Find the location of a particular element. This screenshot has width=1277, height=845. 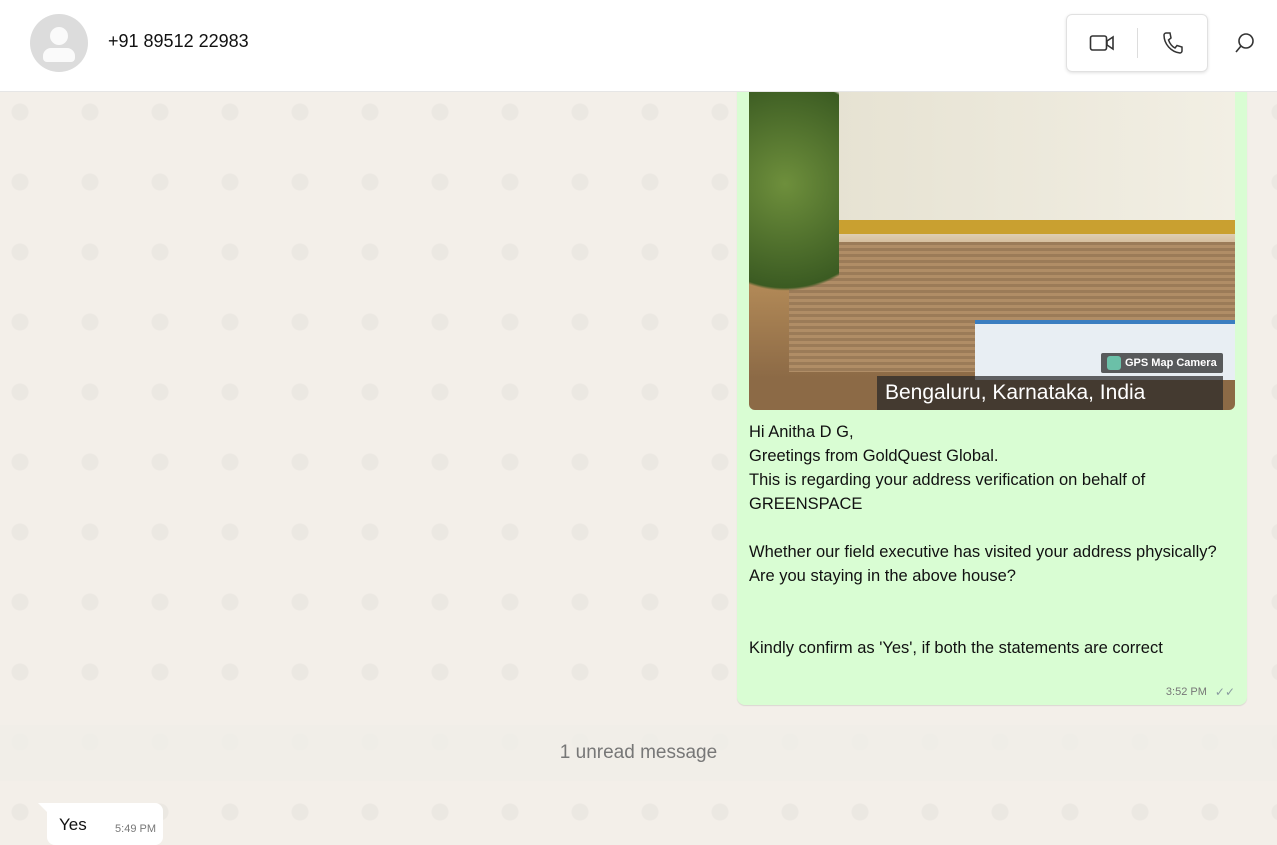

call-buttons is located at coordinates (1137, 43).